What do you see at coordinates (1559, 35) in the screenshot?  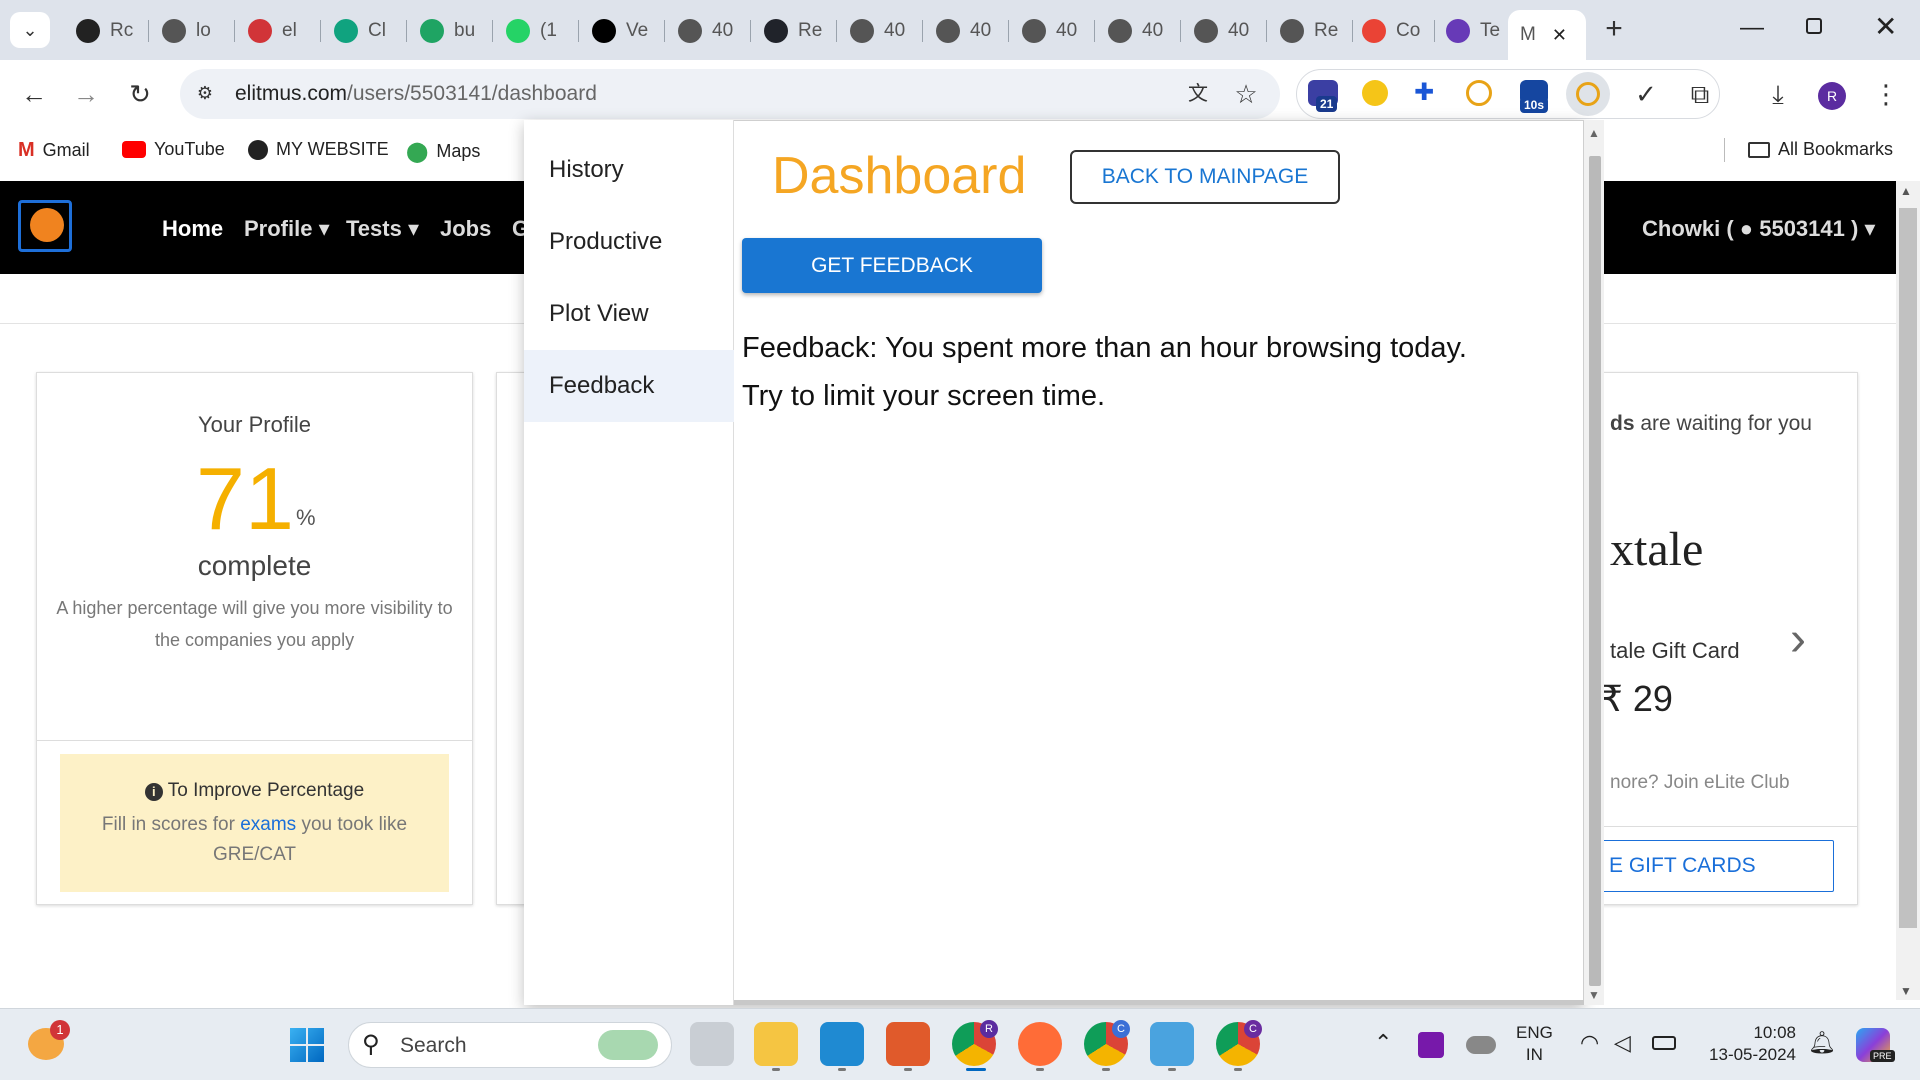 I see `close-tab-icon: ✕` at bounding box center [1559, 35].